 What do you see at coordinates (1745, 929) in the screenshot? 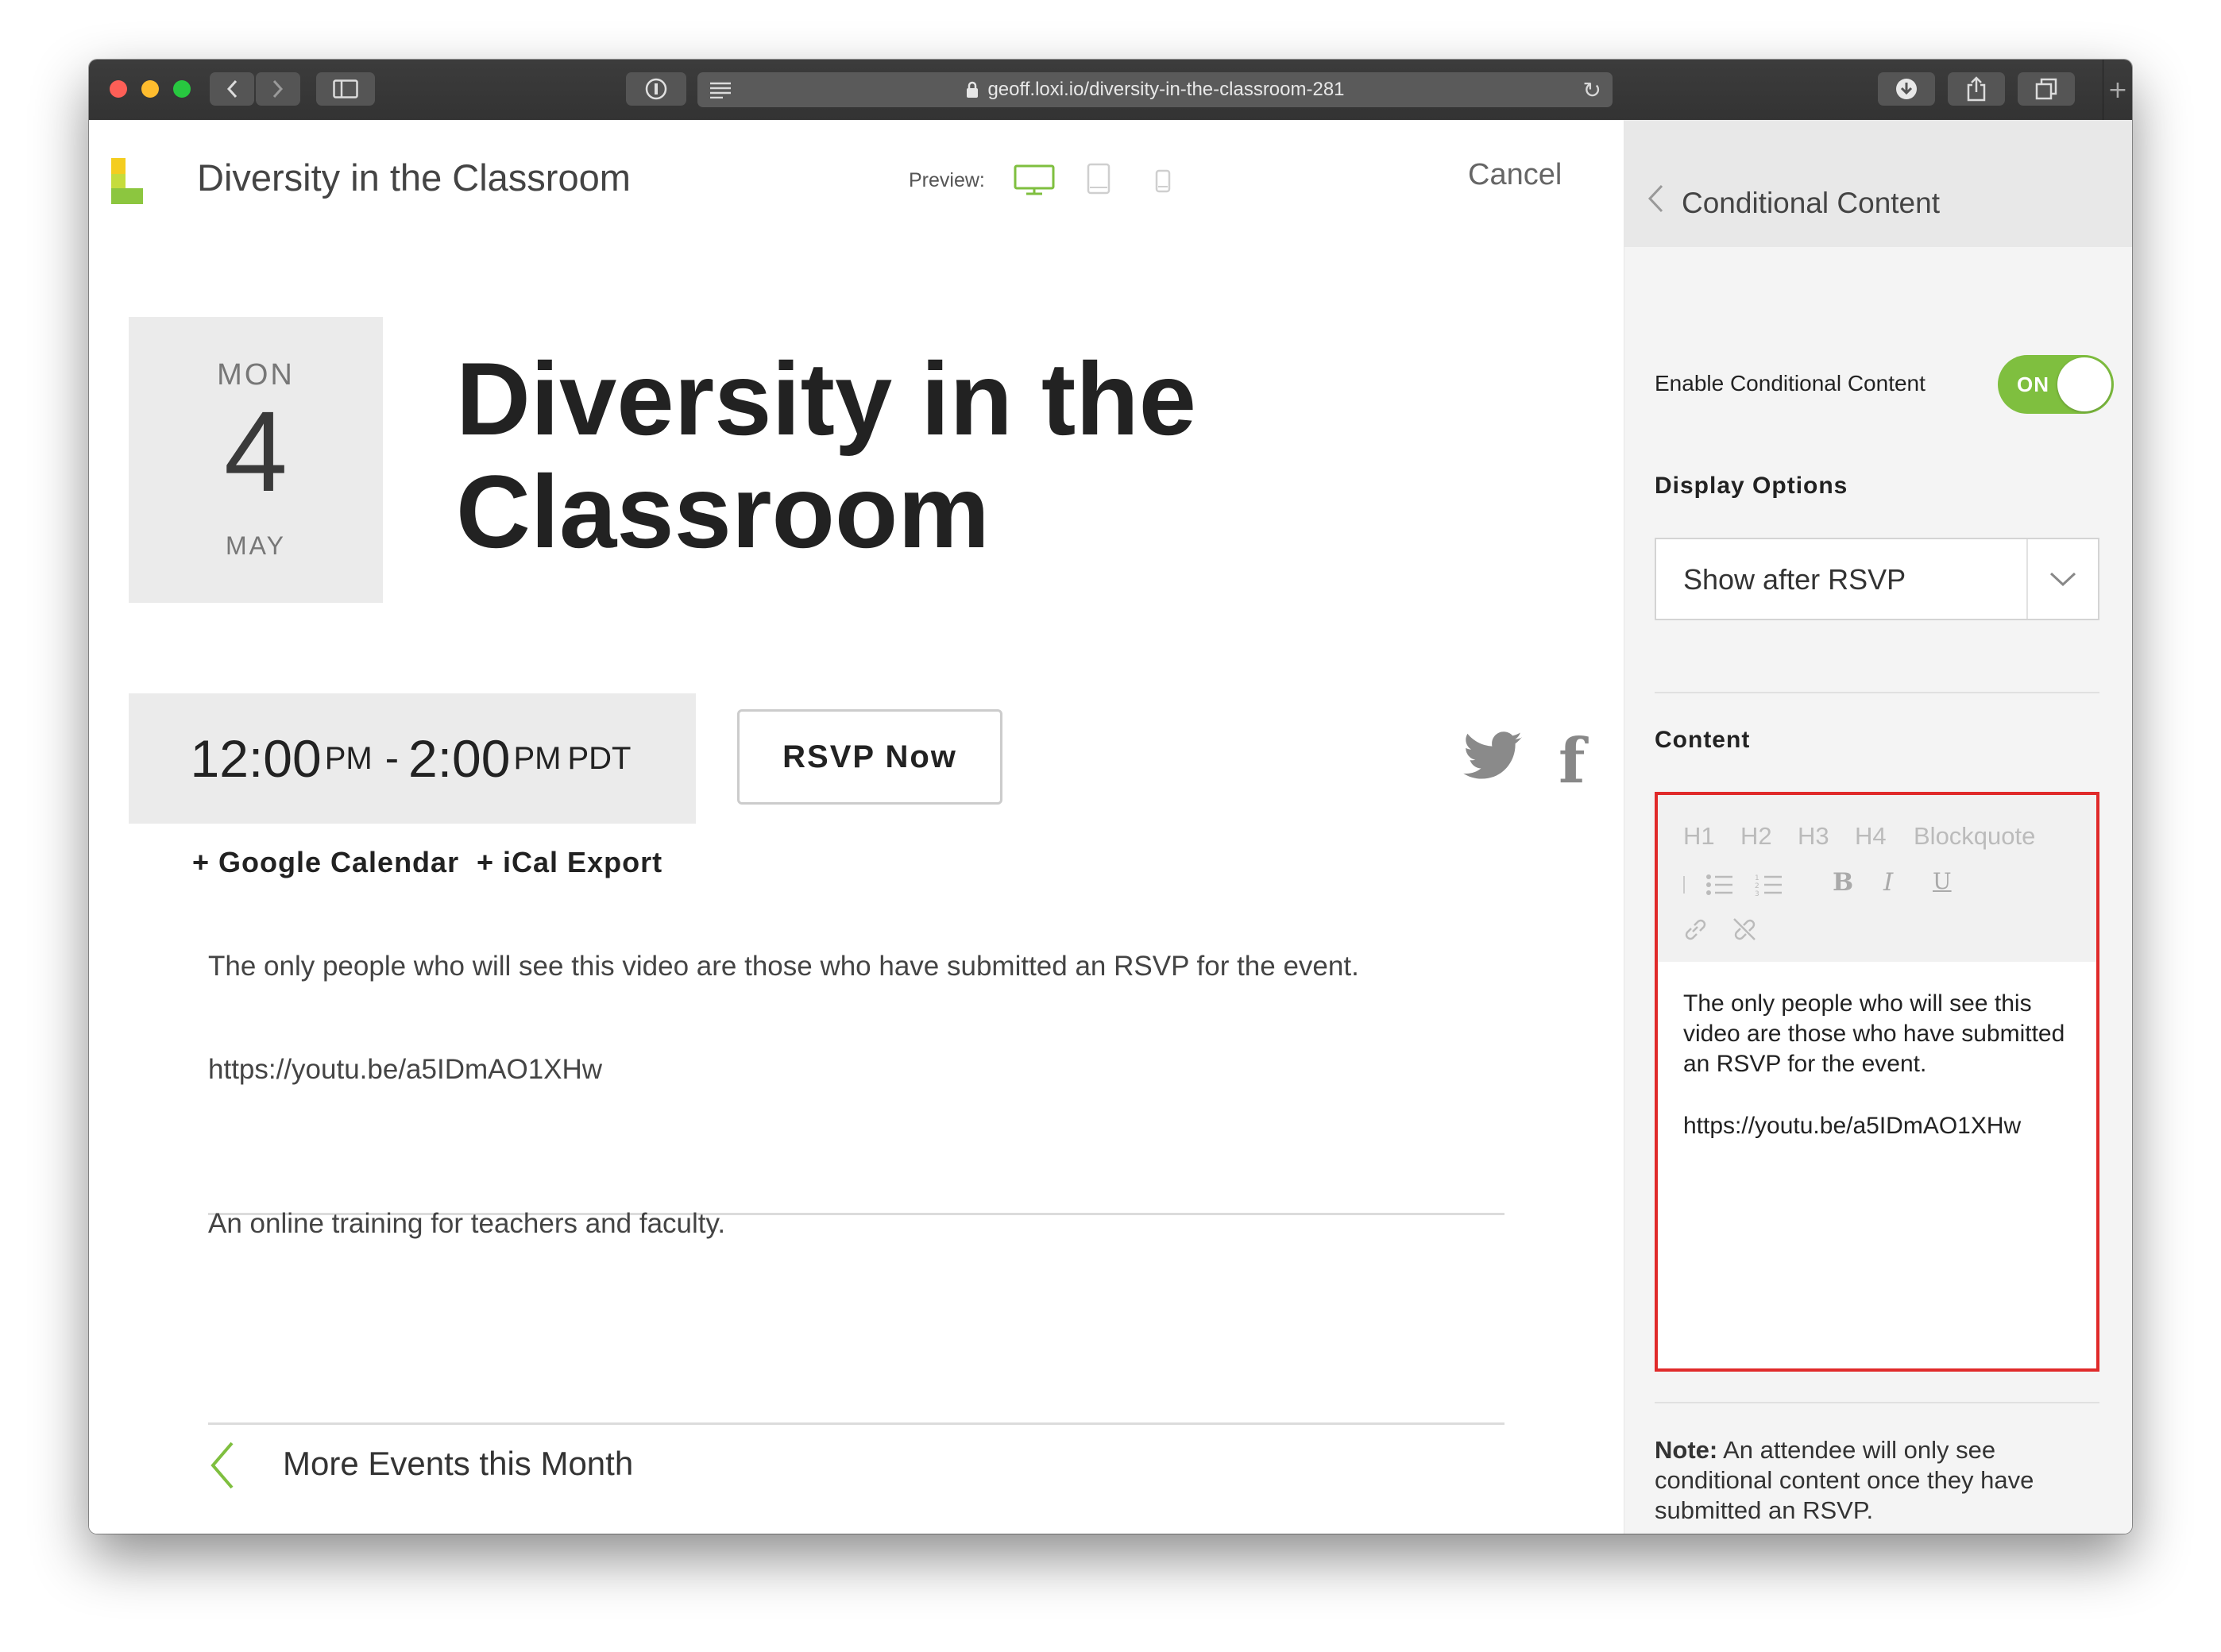
I see `unlink-icon` at bounding box center [1745, 929].